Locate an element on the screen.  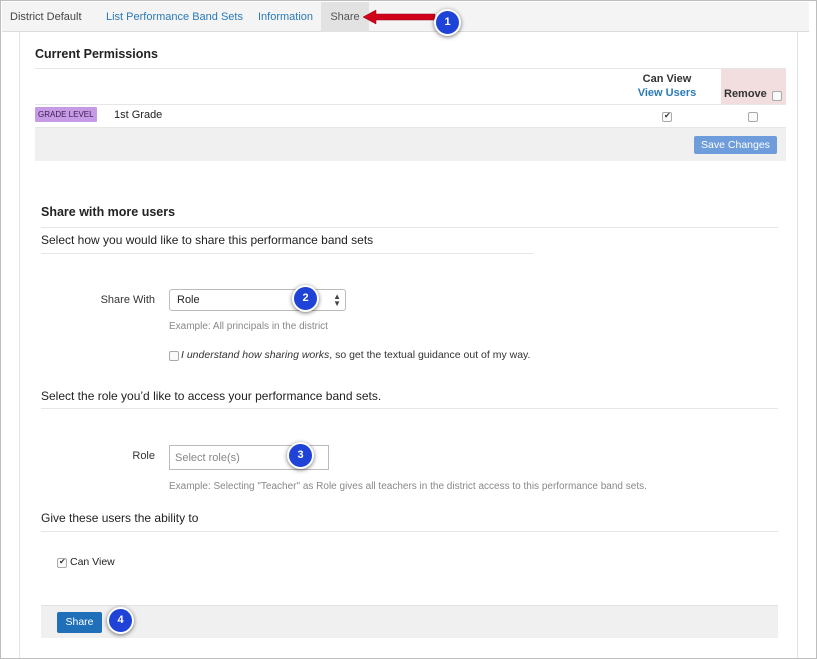
permissions-footer is located at coordinates (410, 144).